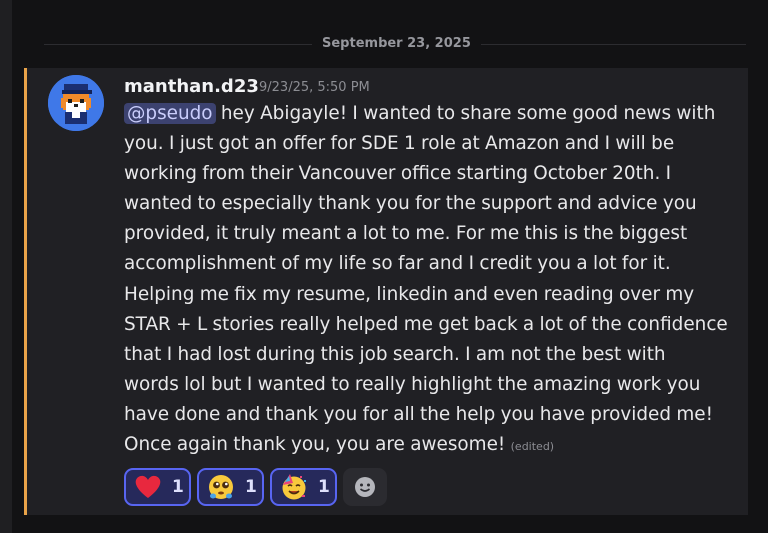 Image resolution: width=768 pixels, height=533 pixels. What do you see at coordinates (221, 487) in the screenshot?
I see `pleading-face-icon` at bounding box center [221, 487].